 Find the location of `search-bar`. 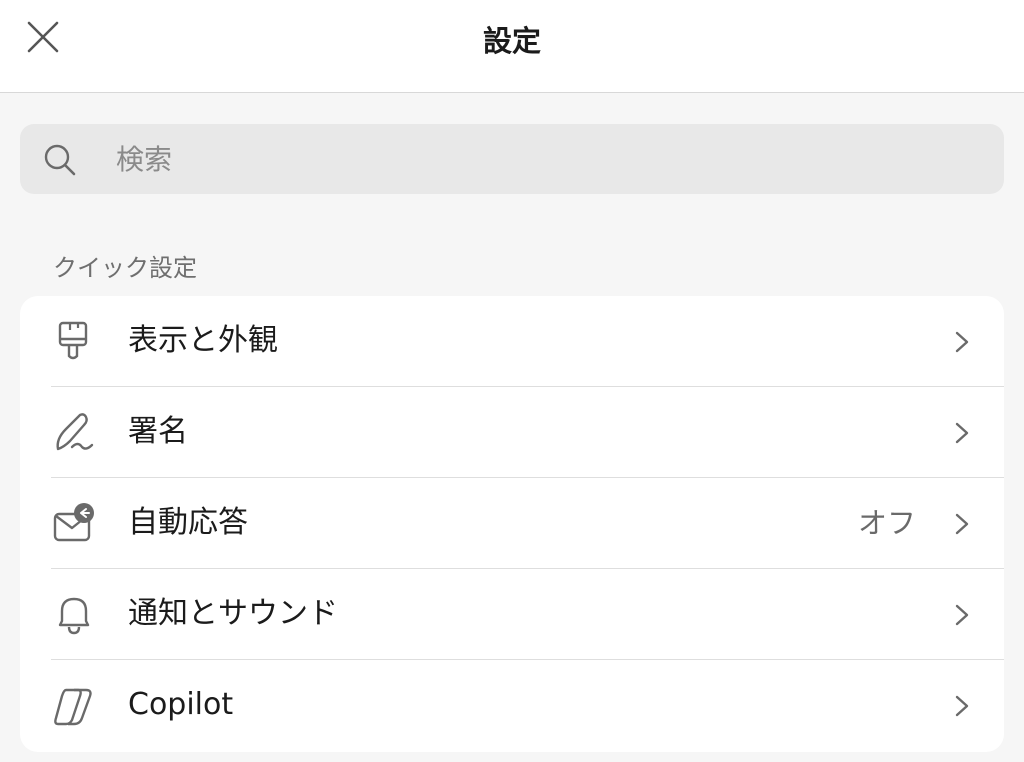

search-bar is located at coordinates (512, 159).